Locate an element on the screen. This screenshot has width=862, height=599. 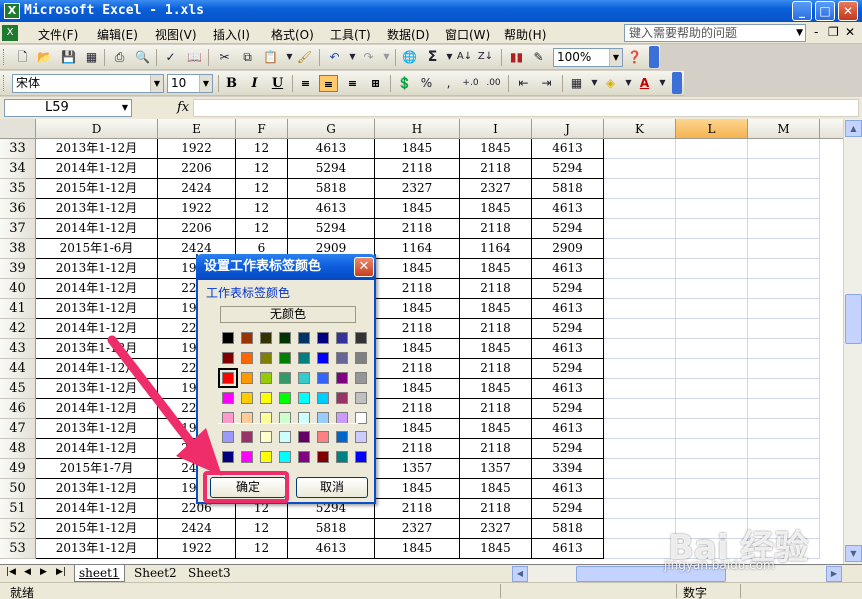
undo-dropdown-icon: ▼ is located at coordinates (352, 57).